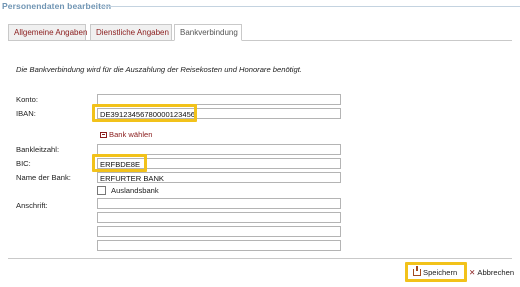 This screenshot has width=520, height=287. I want to click on close-icon: ✕, so click(472, 272).